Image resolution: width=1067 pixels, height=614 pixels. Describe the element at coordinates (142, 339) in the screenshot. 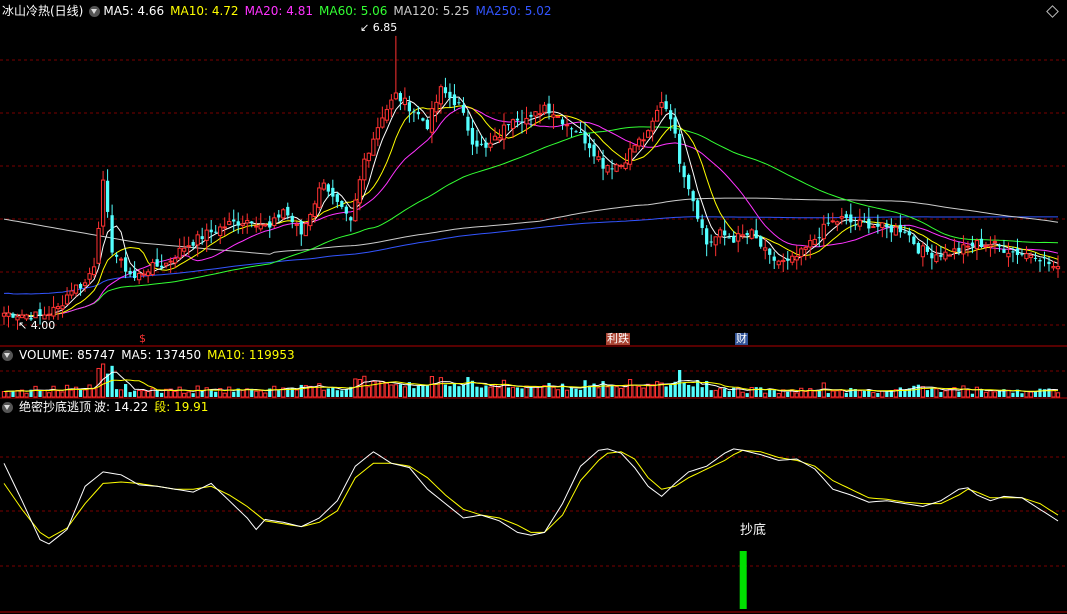

I see `event-marker-dividend: $` at that location.